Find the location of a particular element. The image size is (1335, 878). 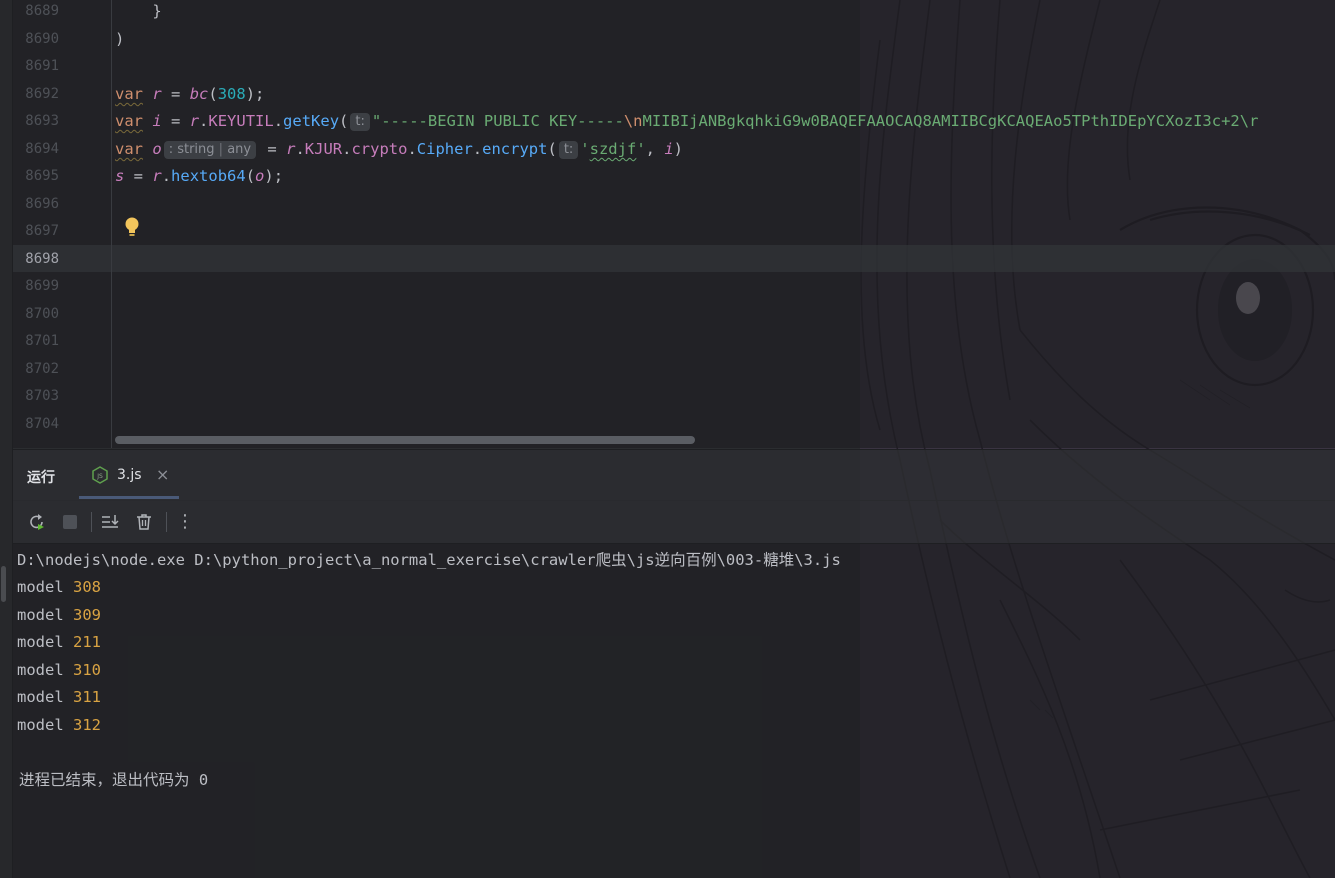

function-call: bc is located at coordinates (199, 94).